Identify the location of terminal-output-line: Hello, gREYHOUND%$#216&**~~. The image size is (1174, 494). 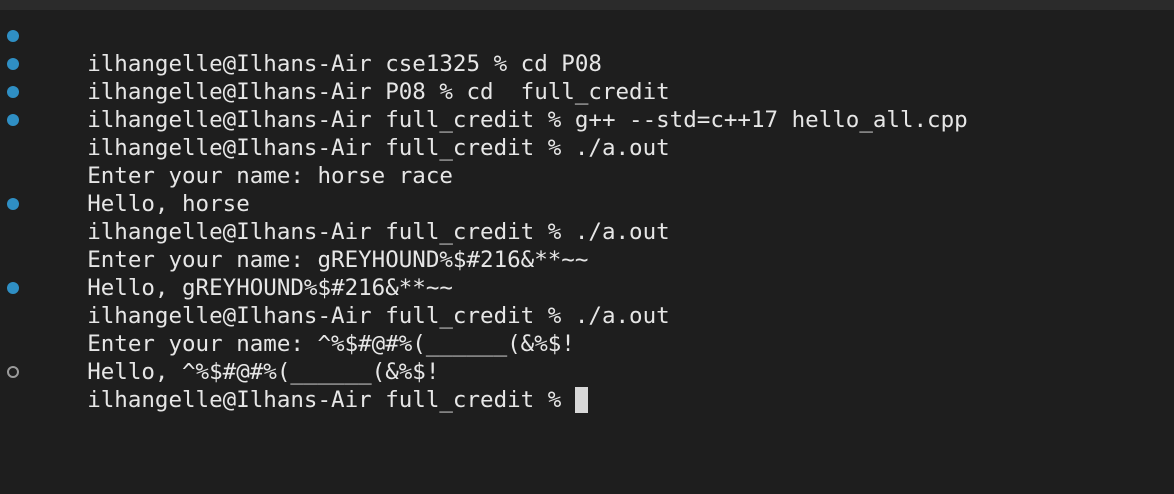
(587, 273).